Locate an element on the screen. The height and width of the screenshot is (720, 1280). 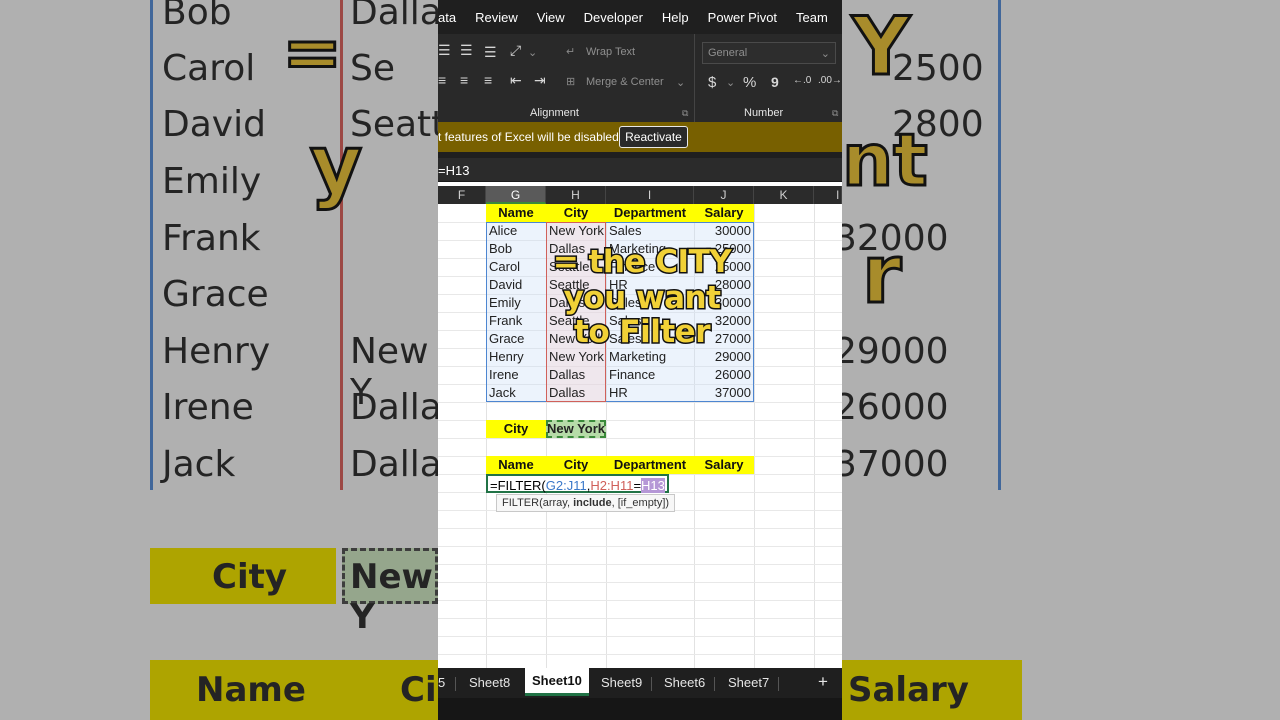
align-right-icon: ≡ is located at coordinates (488, 80).